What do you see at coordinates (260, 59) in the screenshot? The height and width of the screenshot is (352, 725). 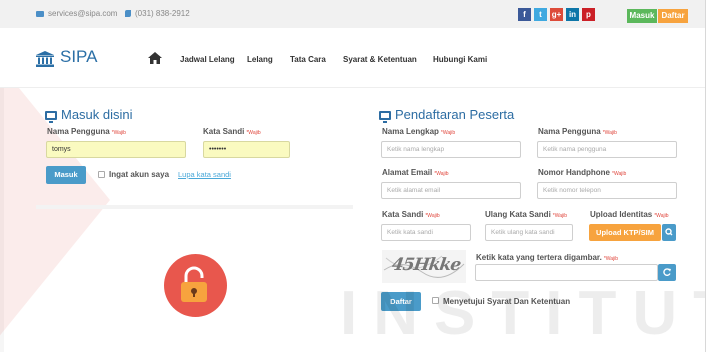 I see `nav-lelang: Lelang` at bounding box center [260, 59].